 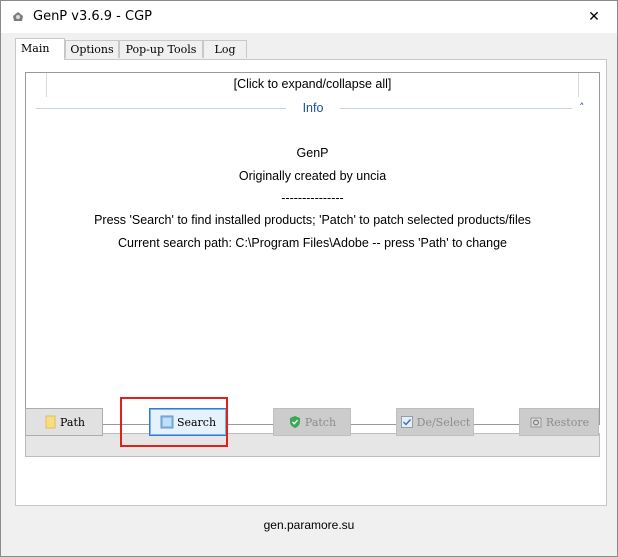 I want to click on chevron-up-icon: ˄, so click(x=582, y=107).